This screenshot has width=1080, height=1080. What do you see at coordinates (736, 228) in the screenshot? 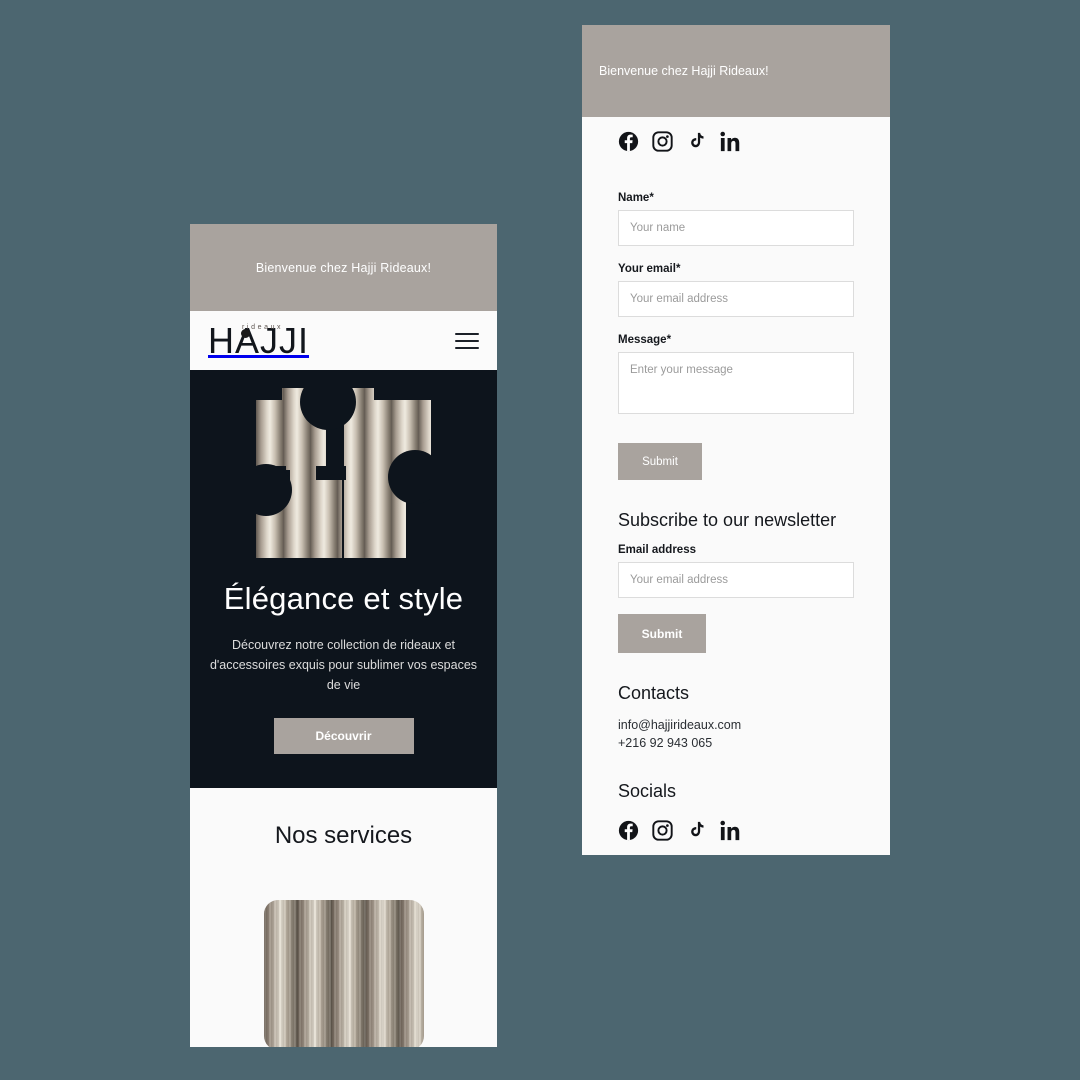
I see `name-input` at bounding box center [736, 228].